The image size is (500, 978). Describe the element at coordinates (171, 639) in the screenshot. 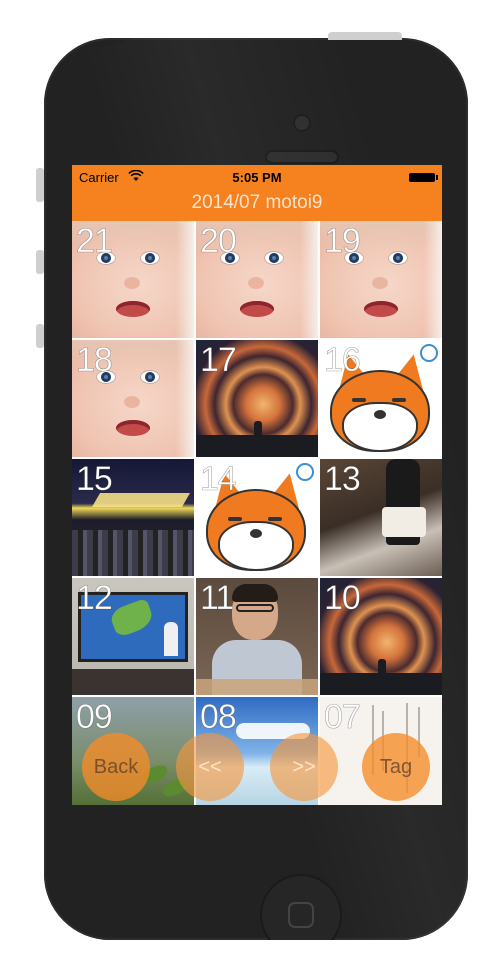

I see `photo-presenter` at that location.